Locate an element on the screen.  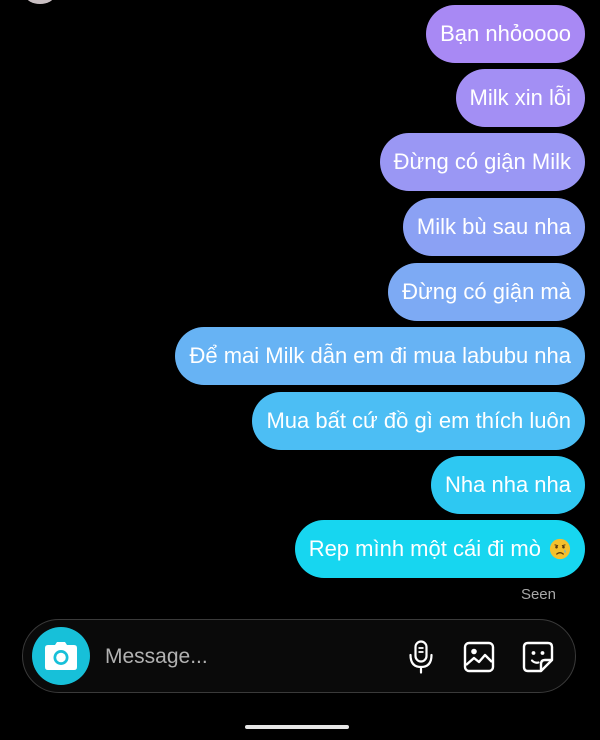
message-text: Mua bất cứ đồ gì em thích luôn is located at coordinates (418, 420).